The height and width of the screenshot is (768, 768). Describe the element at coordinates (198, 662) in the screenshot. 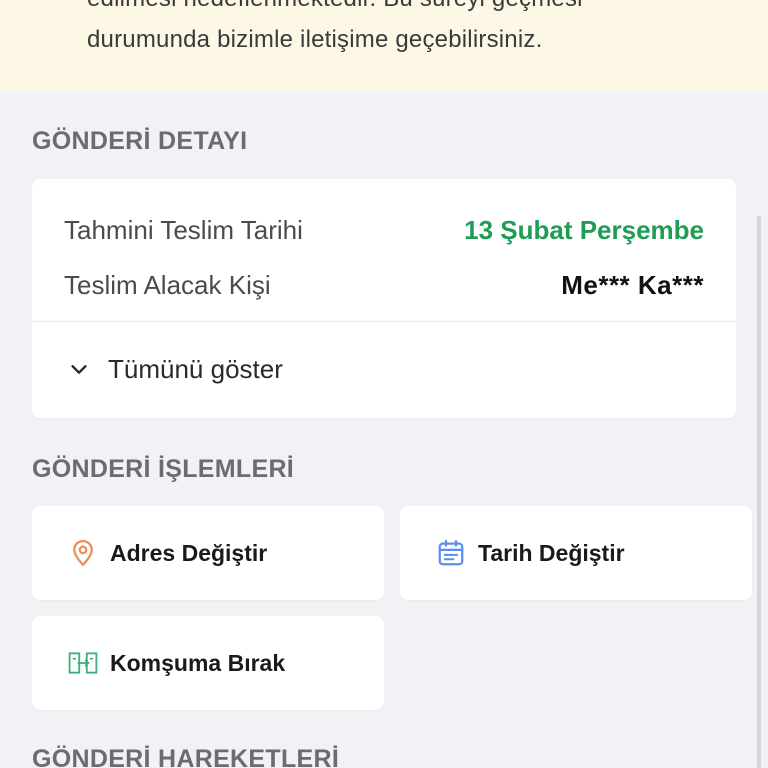

I see `leave-with-neighbor-label: Komşuma Bırak` at that location.